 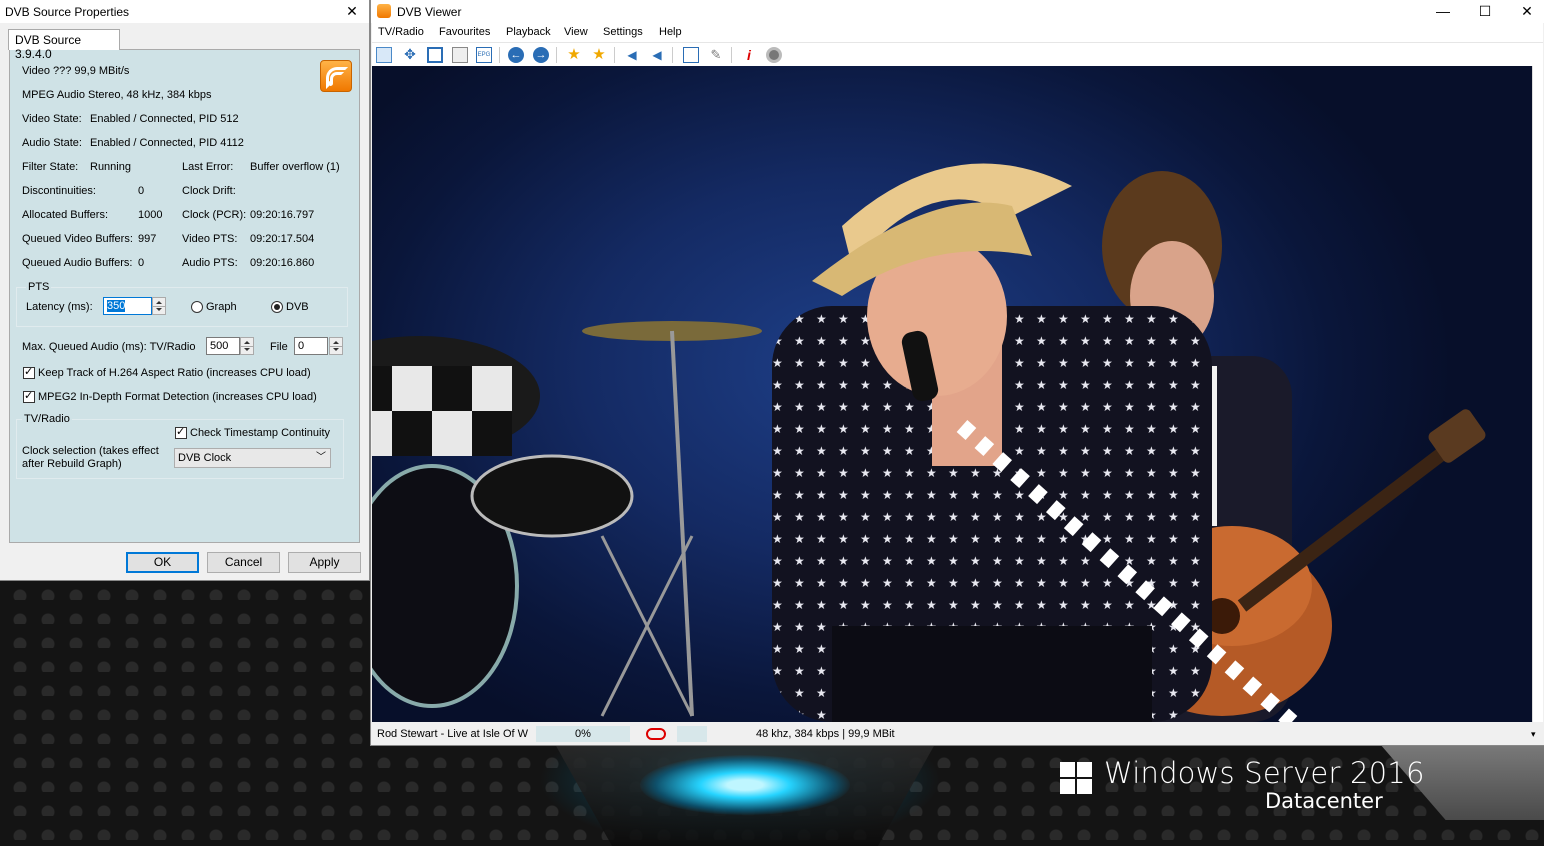 What do you see at coordinates (282, 239) in the screenshot?
I see `video-pts-value: 09:20:17.504` at bounding box center [282, 239].